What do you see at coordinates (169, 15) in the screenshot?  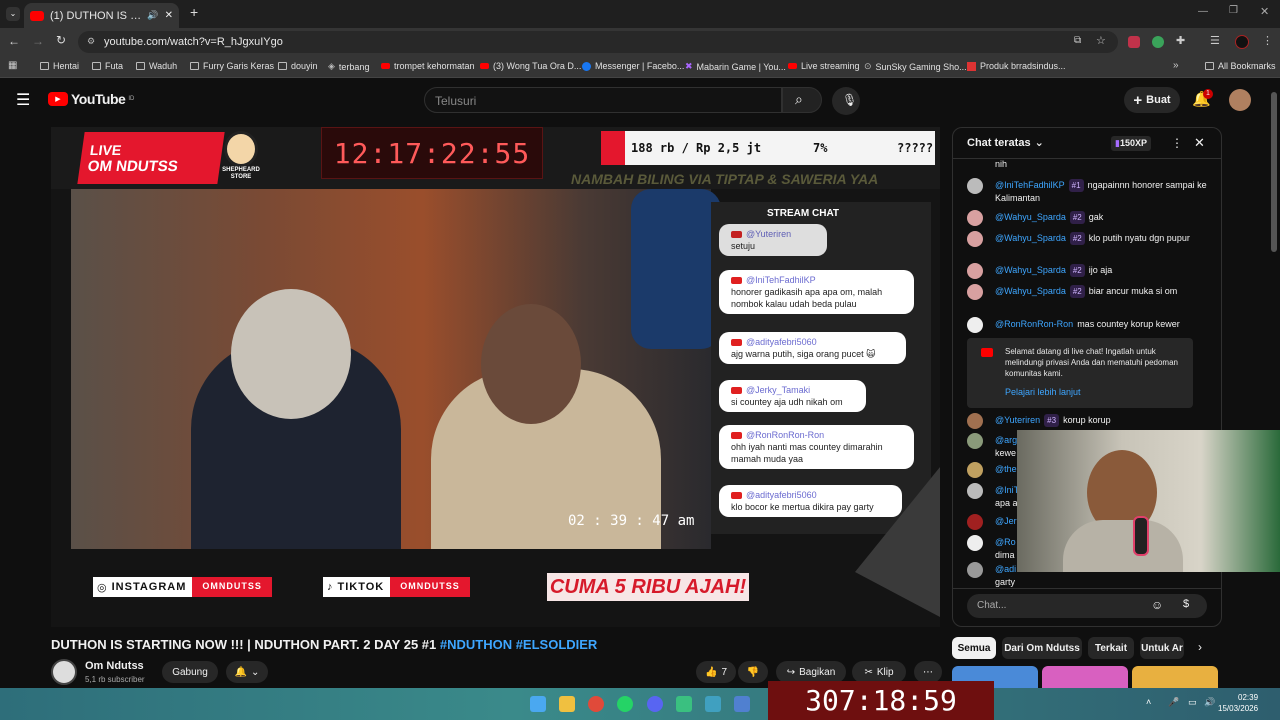 I see `tab-close-icon: ✕` at bounding box center [169, 15].